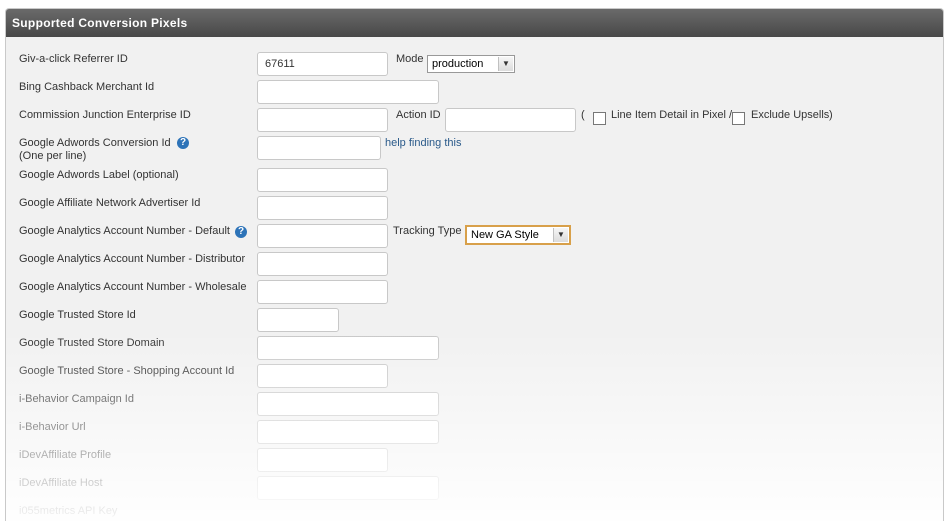  Describe the element at coordinates (110, 203) in the screenshot. I see `affiliate-network-label: Google Affiliate Network Advertiser Id` at that location.